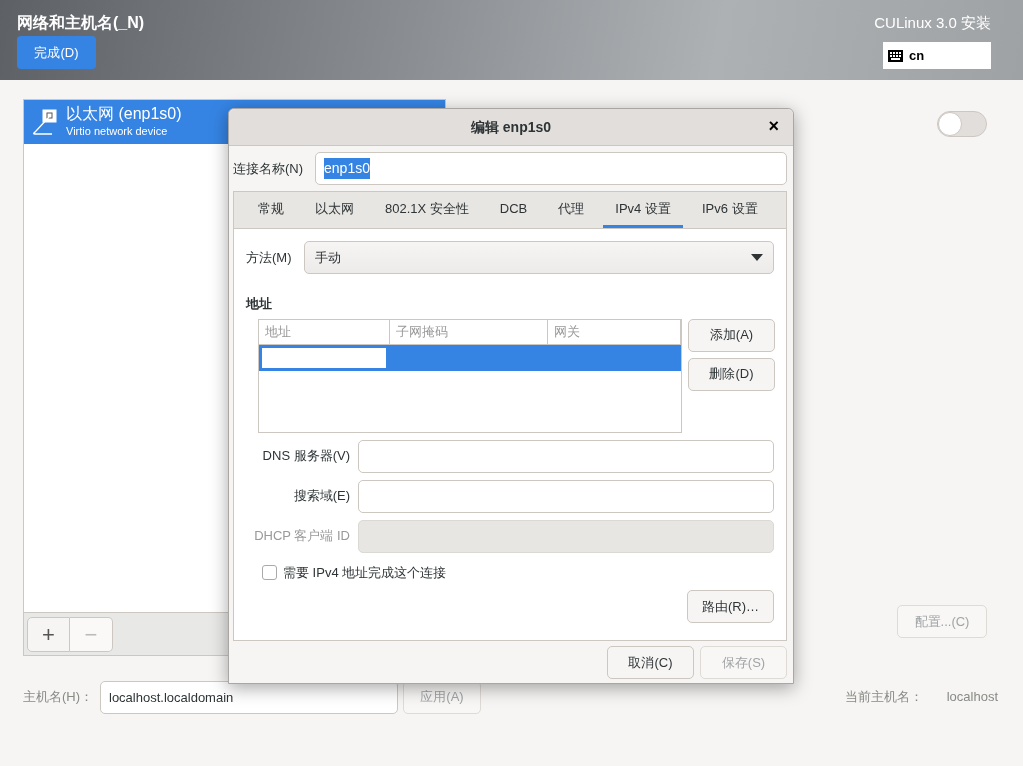 The width and height of the screenshot is (1023, 766). Describe the element at coordinates (259, 304) in the screenshot. I see `address-section-heading: 地址` at that location.